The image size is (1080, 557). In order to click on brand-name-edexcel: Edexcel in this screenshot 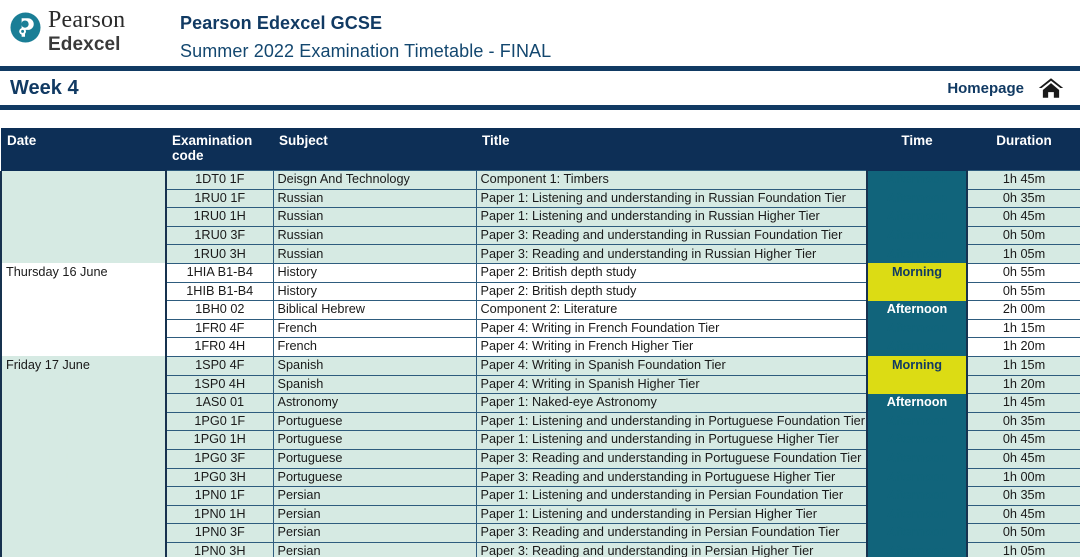, I will do `click(84, 44)`.